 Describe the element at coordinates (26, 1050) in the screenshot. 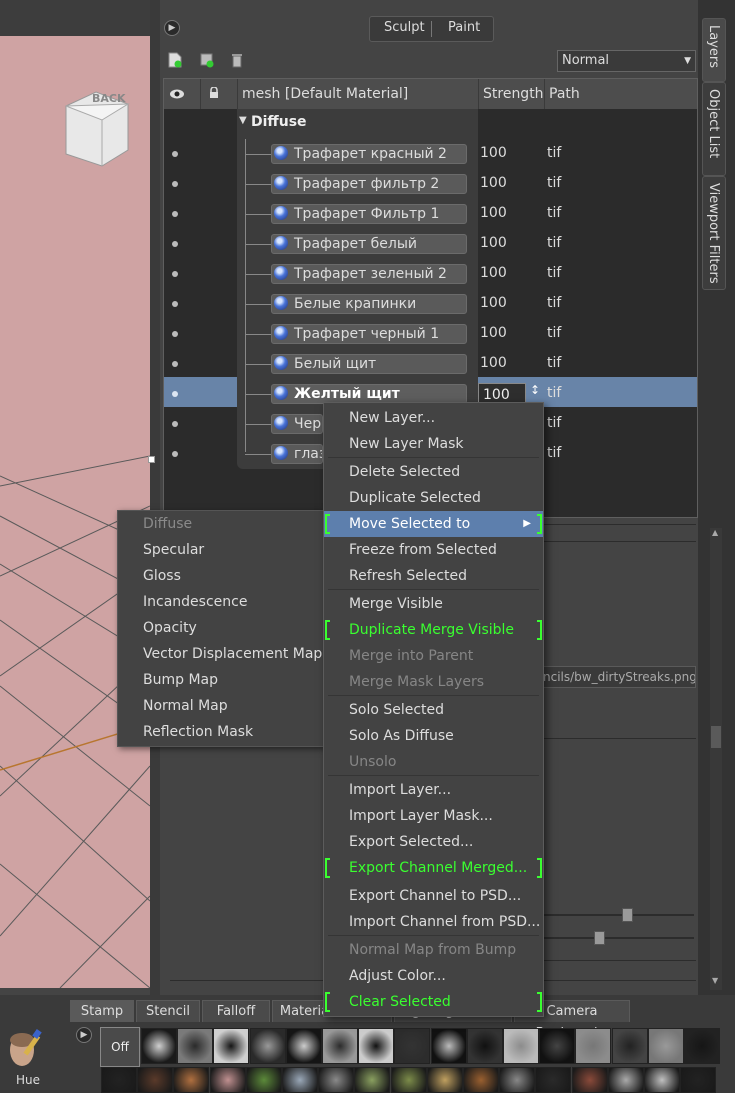

I see `hue-tool-icon` at that location.